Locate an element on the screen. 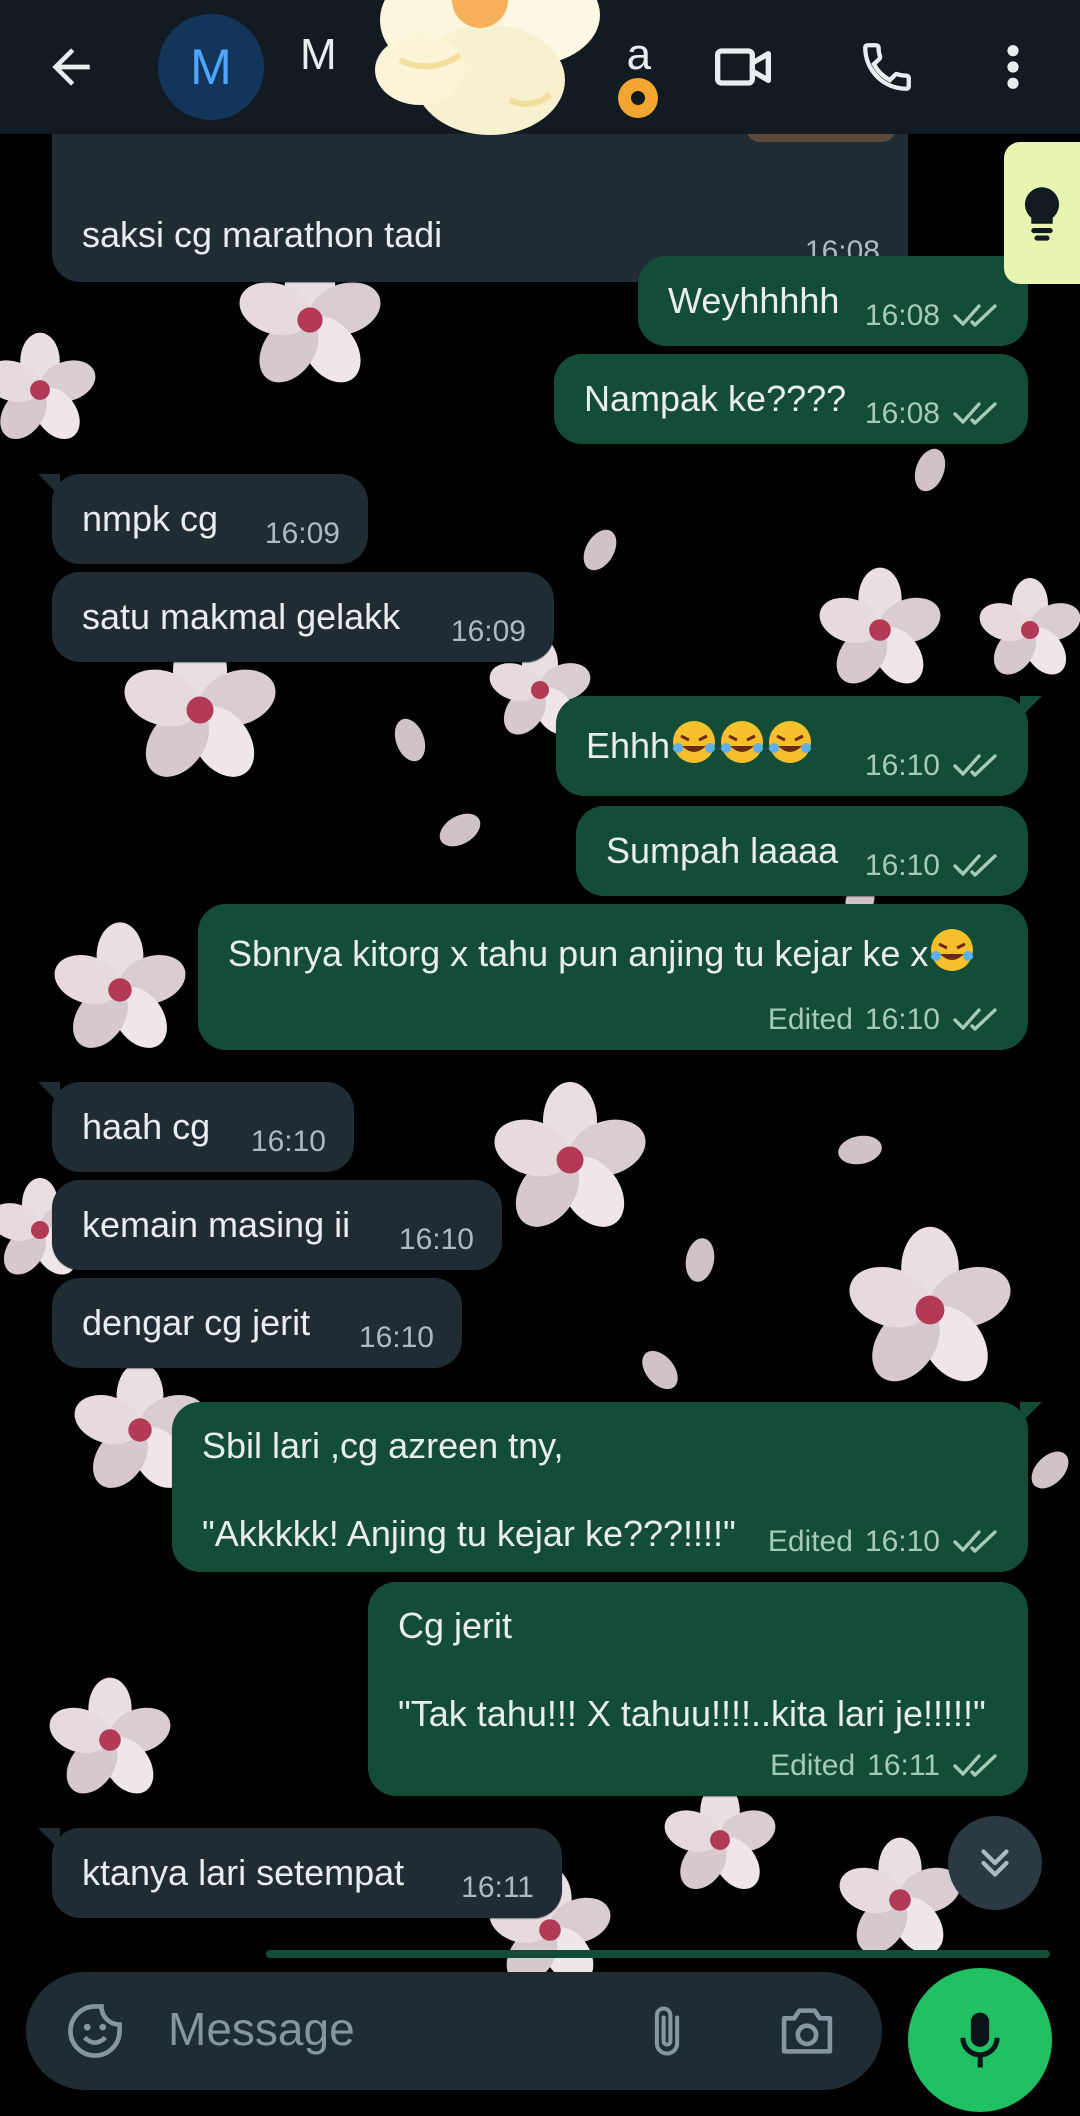 This screenshot has height=2116, width=1080. message-meta: 16:11 is located at coordinates (497, 1888).